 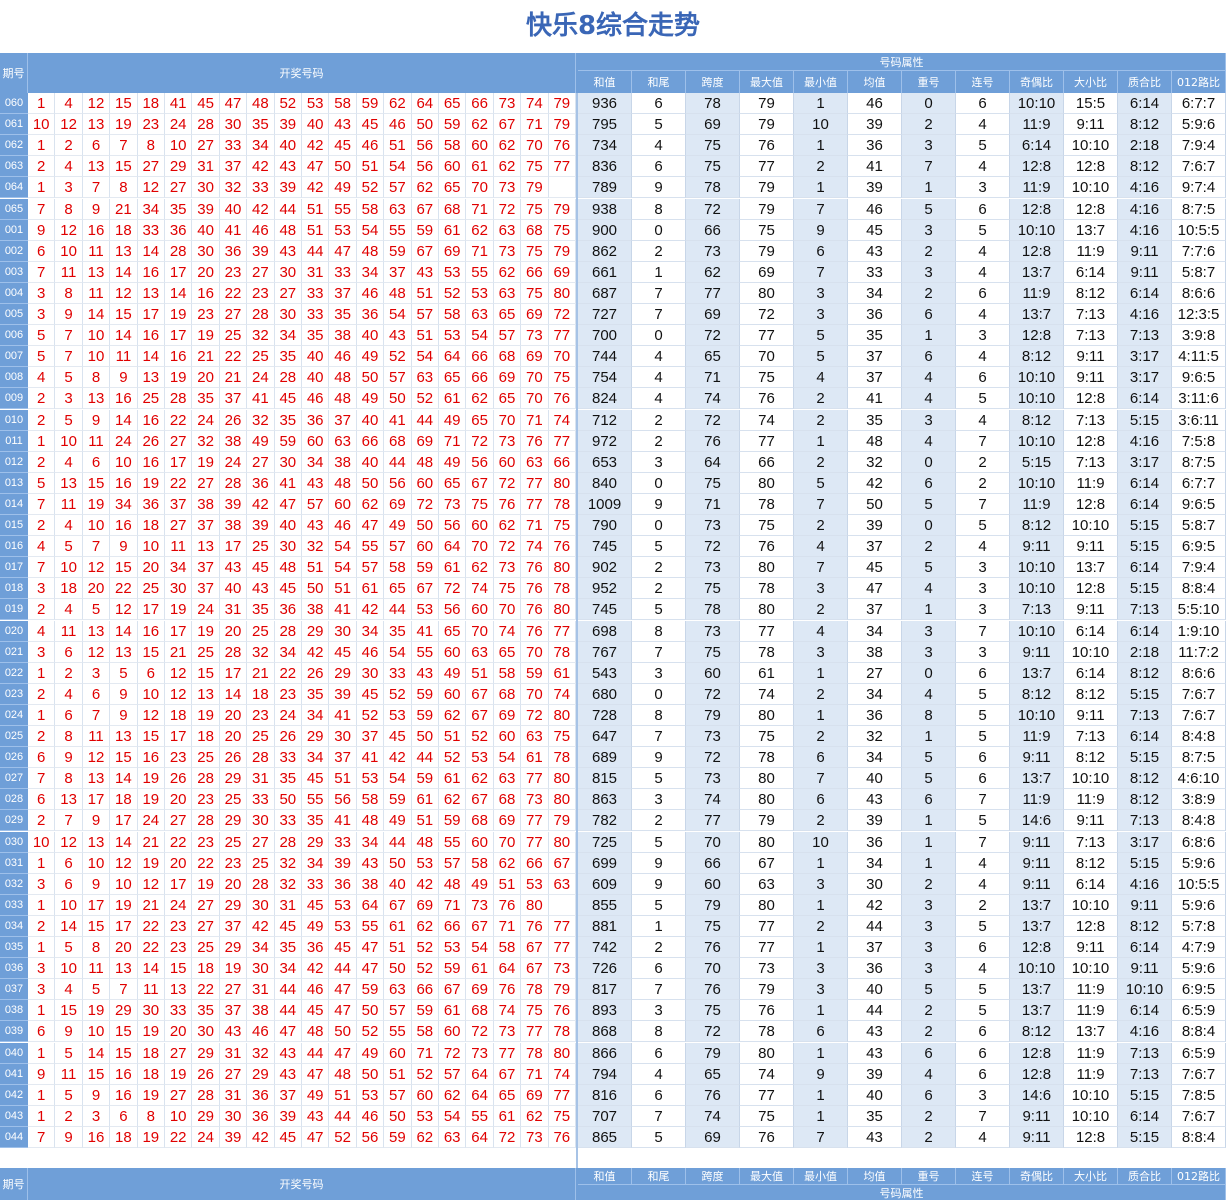 What do you see at coordinates (535, 1116) in the screenshot?
I see `drawn-number: 62` at bounding box center [535, 1116].